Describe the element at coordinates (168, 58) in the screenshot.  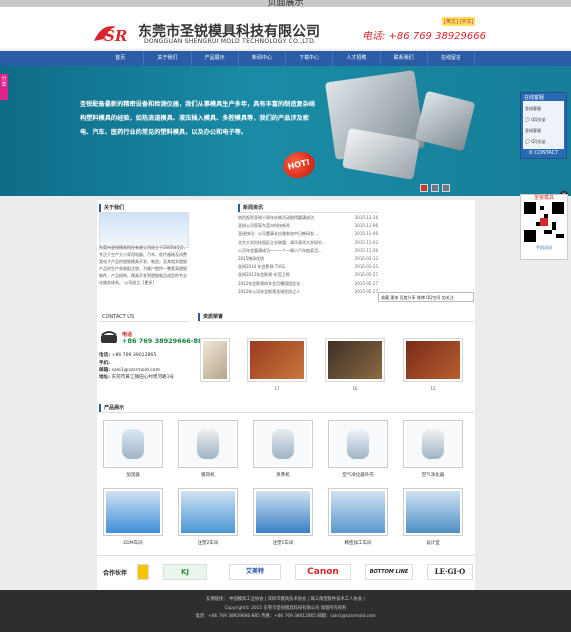
I see `nav-item-about: 关于我们` at that location.